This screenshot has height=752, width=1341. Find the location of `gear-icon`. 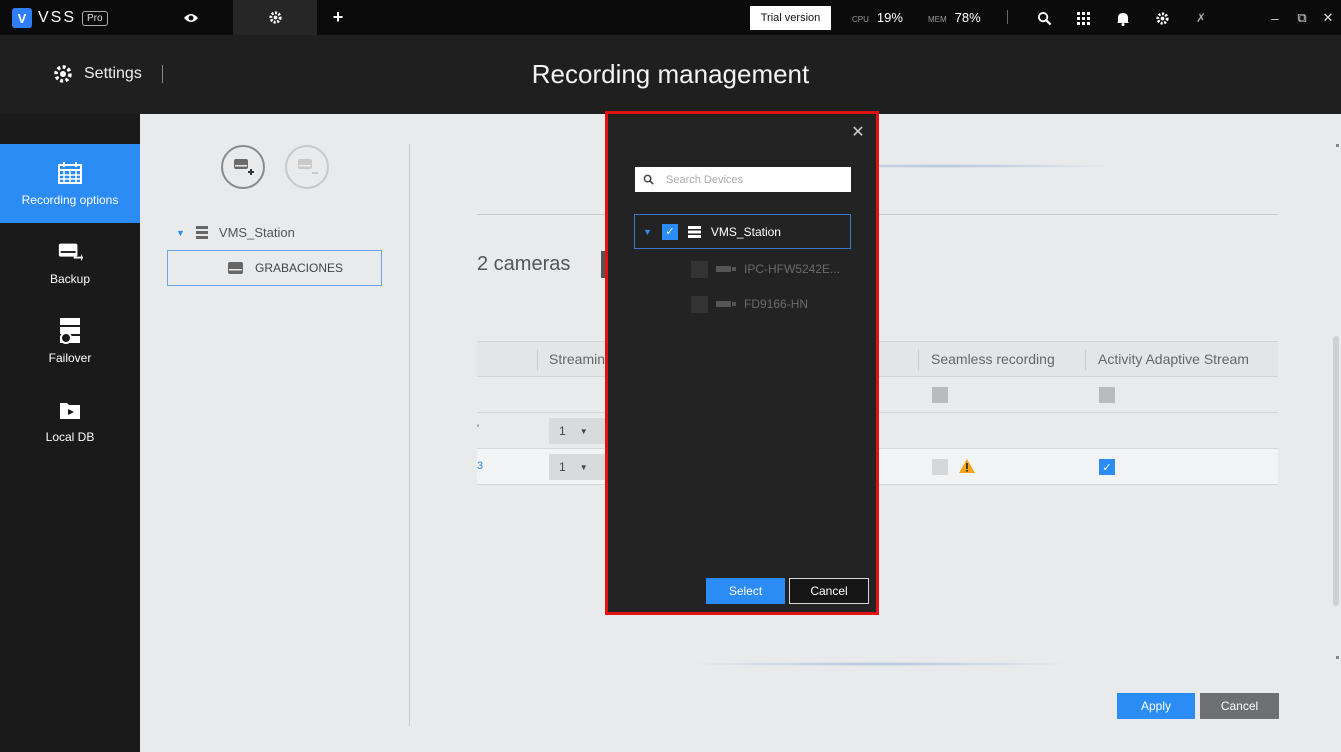

gear-icon is located at coordinates (275, 17).